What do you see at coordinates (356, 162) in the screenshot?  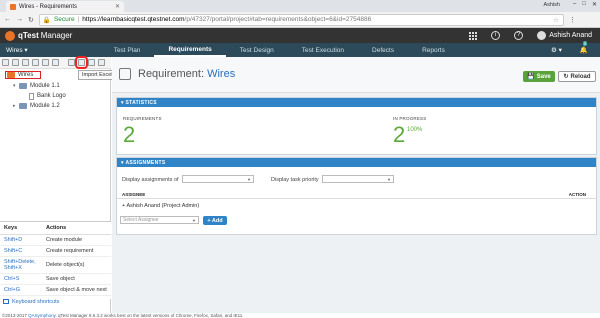 I see `assignments-header: ▾ ASSIGNMENTS` at bounding box center [356, 162].